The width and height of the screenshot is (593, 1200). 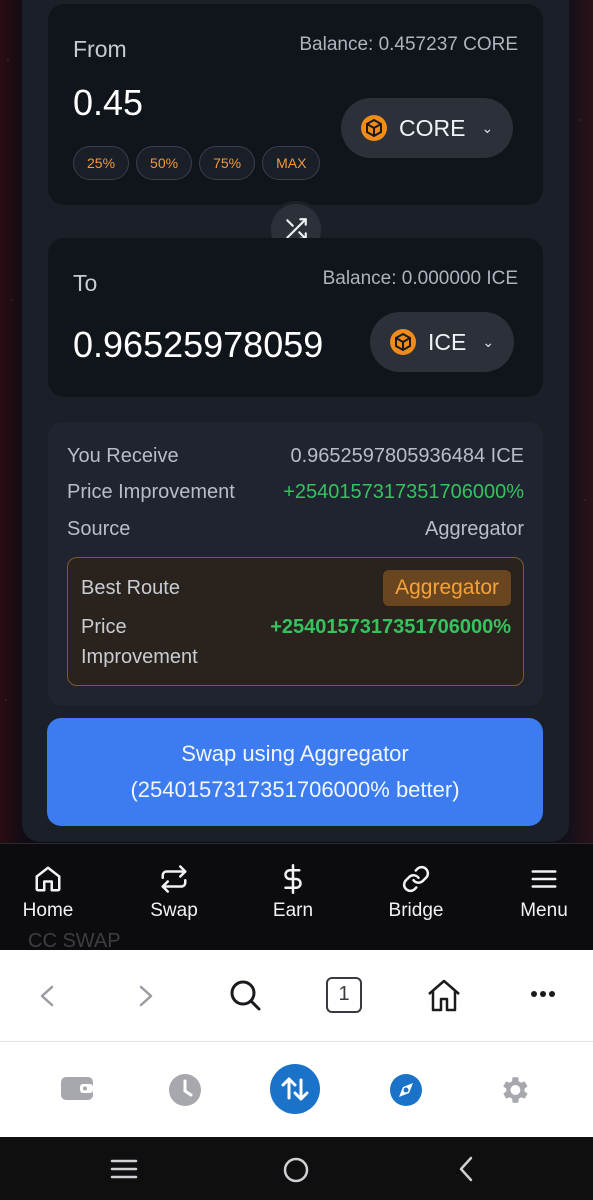 I want to click on nav-menu: Menu, so click(x=543, y=893).